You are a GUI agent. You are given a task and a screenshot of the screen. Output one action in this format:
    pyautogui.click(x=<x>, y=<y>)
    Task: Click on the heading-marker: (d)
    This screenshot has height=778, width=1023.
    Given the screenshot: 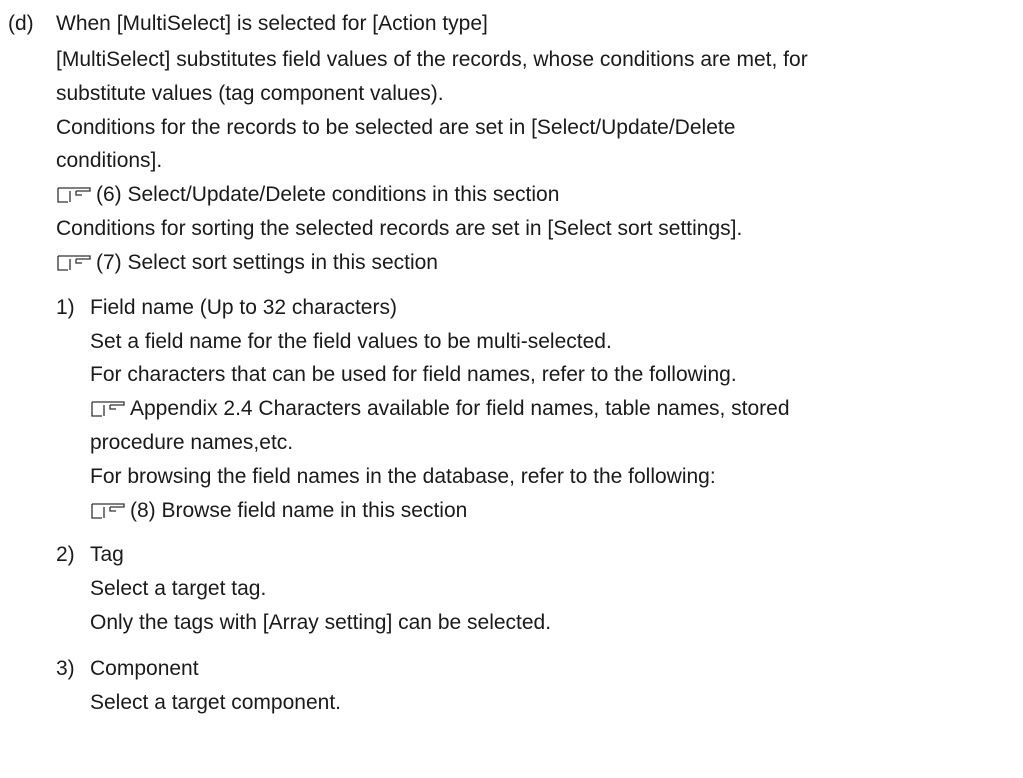 What is the action you would take?
    pyautogui.click(x=21, y=23)
    